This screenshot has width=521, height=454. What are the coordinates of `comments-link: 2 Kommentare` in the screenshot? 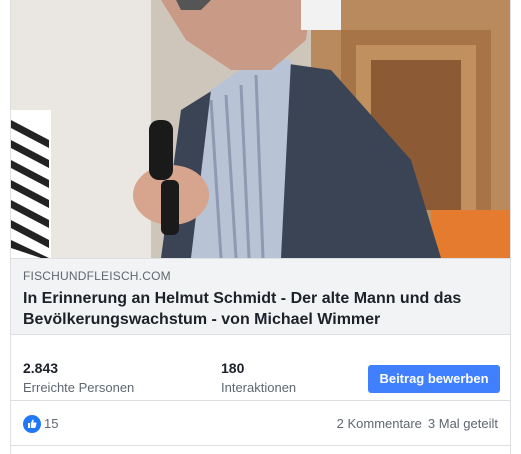 It's located at (379, 424).